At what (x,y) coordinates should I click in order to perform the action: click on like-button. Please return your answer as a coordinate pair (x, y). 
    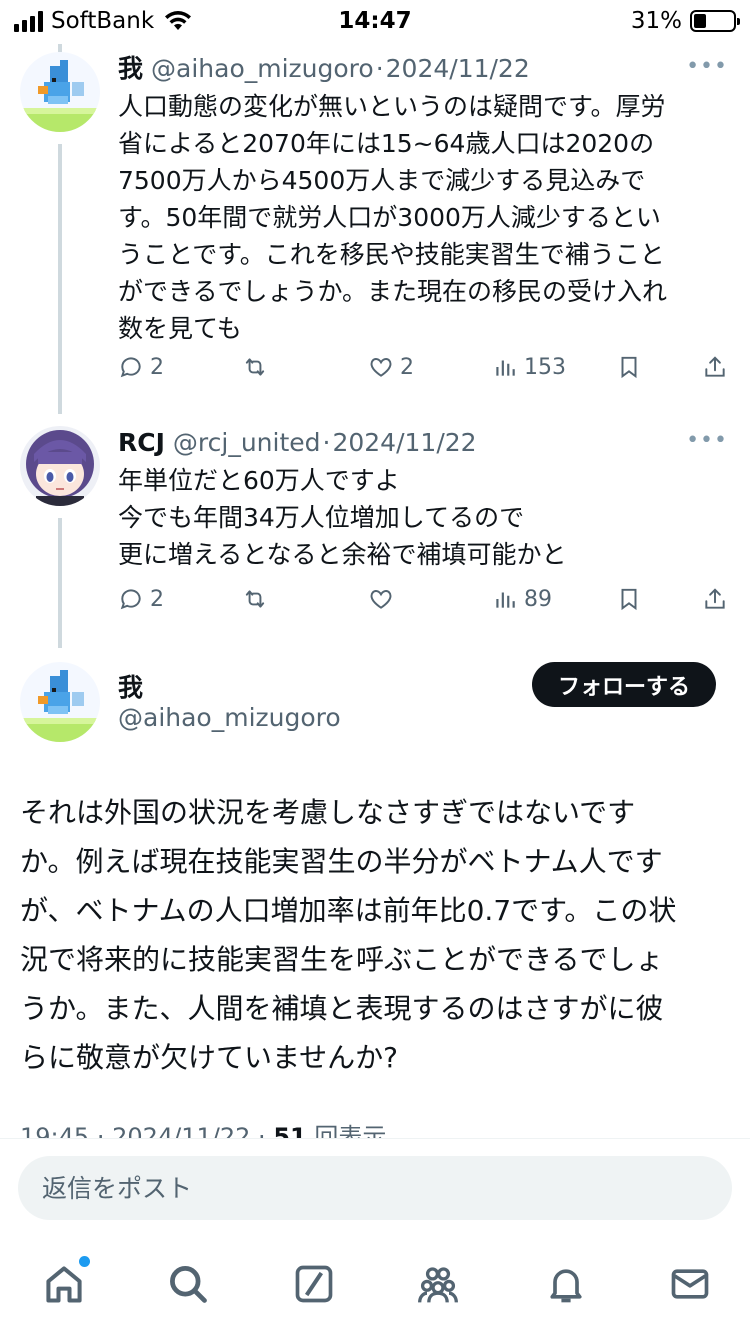
    Looking at the image, I should click on (384, 599).